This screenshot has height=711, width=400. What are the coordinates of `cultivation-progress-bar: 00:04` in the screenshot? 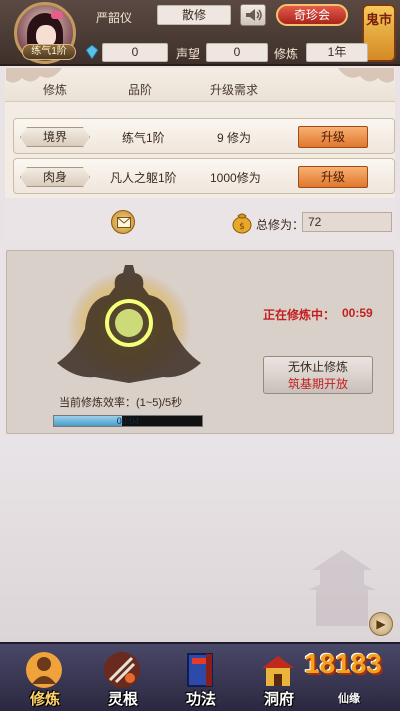 It's located at (128, 421).